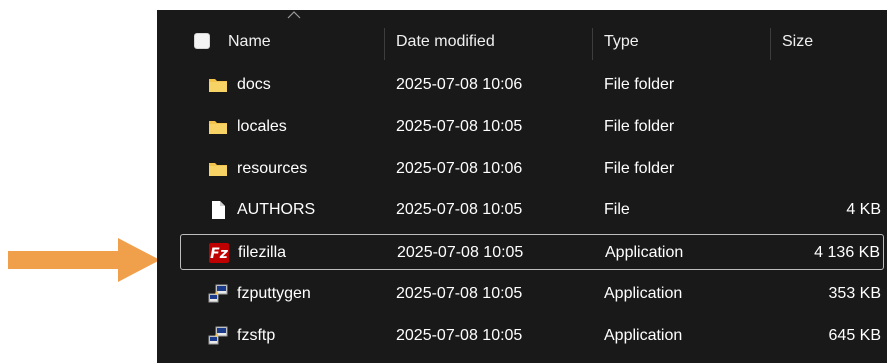  What do you see at coordinates (256, 335) in the screenshot?
I see `file-name: fzsftp` at bounding box center [256, 335].